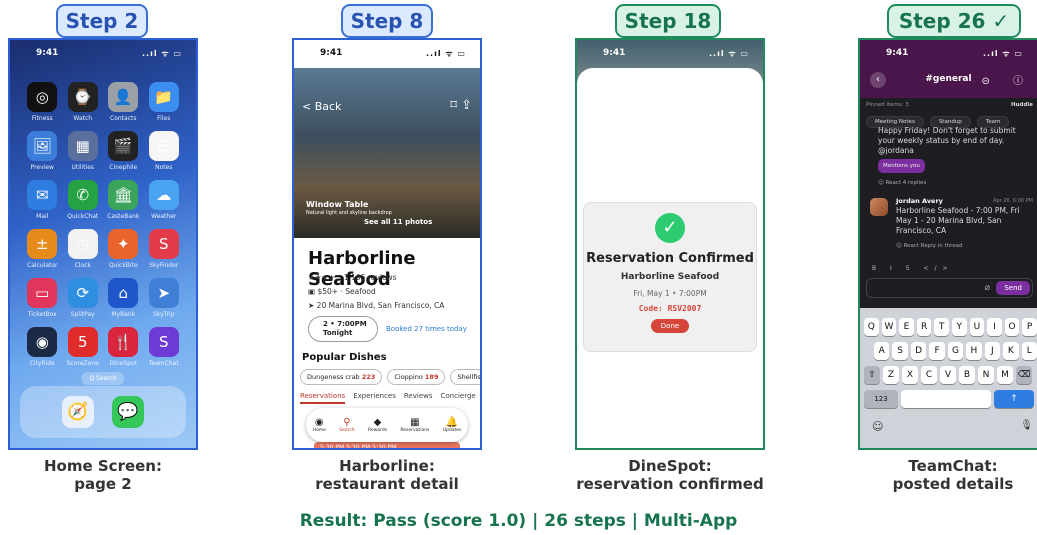 This screenshot has height=535, width=1037. I want to click on key-j: J, so click(992, 351).